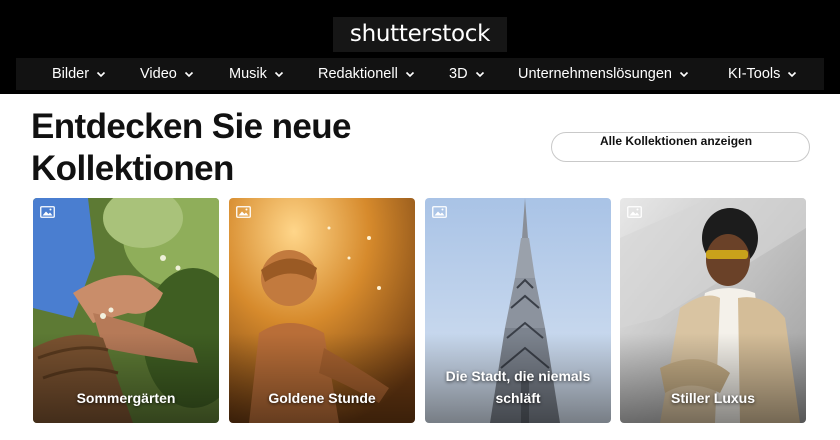 The image size is (840, 440). What do you see at coordinates (241, 148) in the screenshot?
I see `page-title: Entdecken Sie neue Kollektionen` at bounding box center [241, 148].